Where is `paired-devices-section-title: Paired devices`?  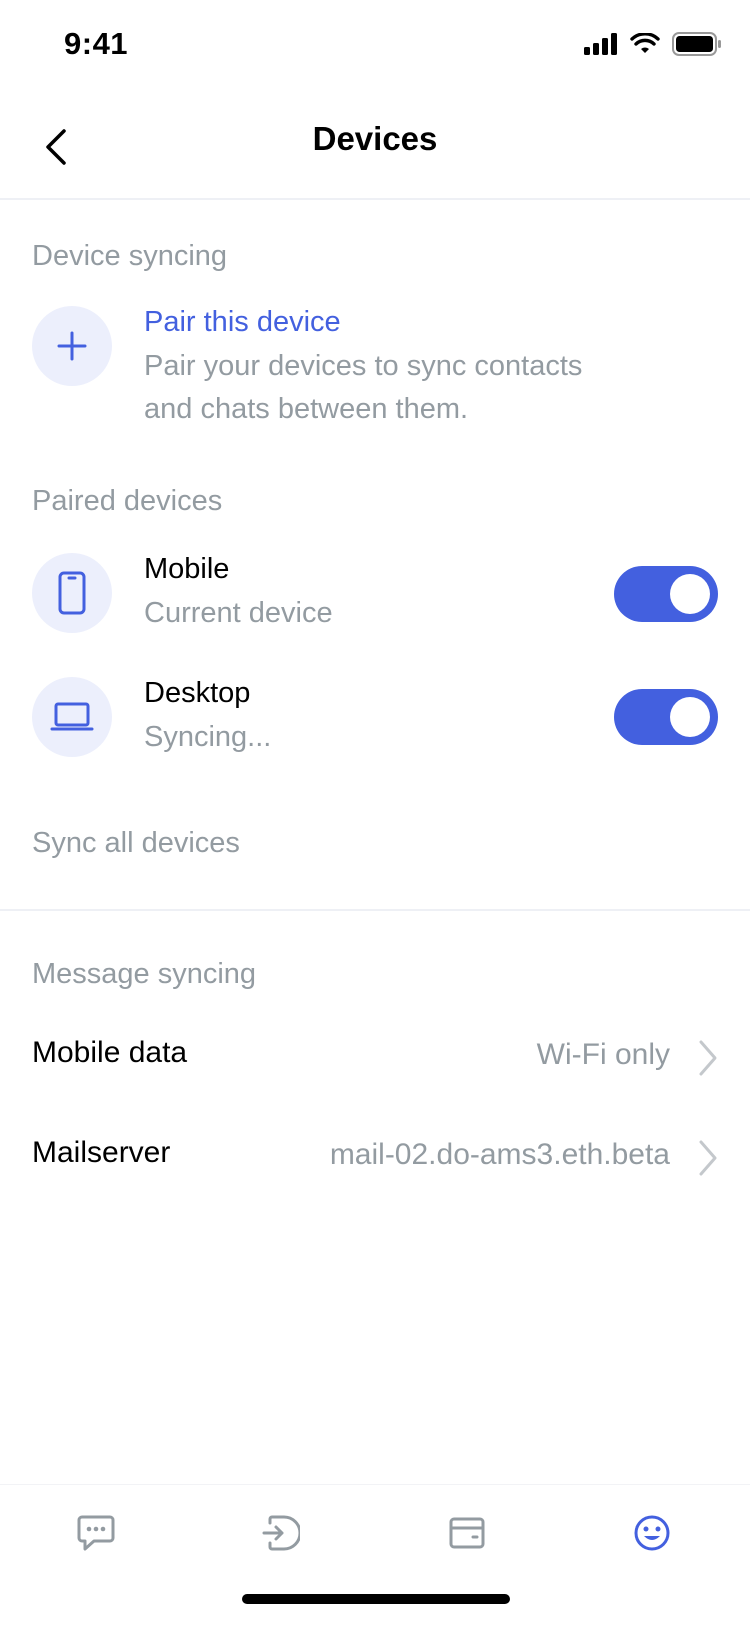 paired-devices-section-title: Paired devices is located at coordinates (127, 501).